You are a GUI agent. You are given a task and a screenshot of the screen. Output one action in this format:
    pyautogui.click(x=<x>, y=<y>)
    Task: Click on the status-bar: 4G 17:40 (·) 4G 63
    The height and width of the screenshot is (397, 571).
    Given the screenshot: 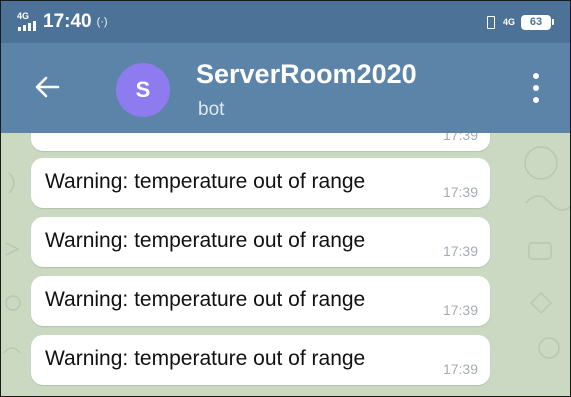 What is the action you would take?
    pyautogui.click(x=285, y=22)
    